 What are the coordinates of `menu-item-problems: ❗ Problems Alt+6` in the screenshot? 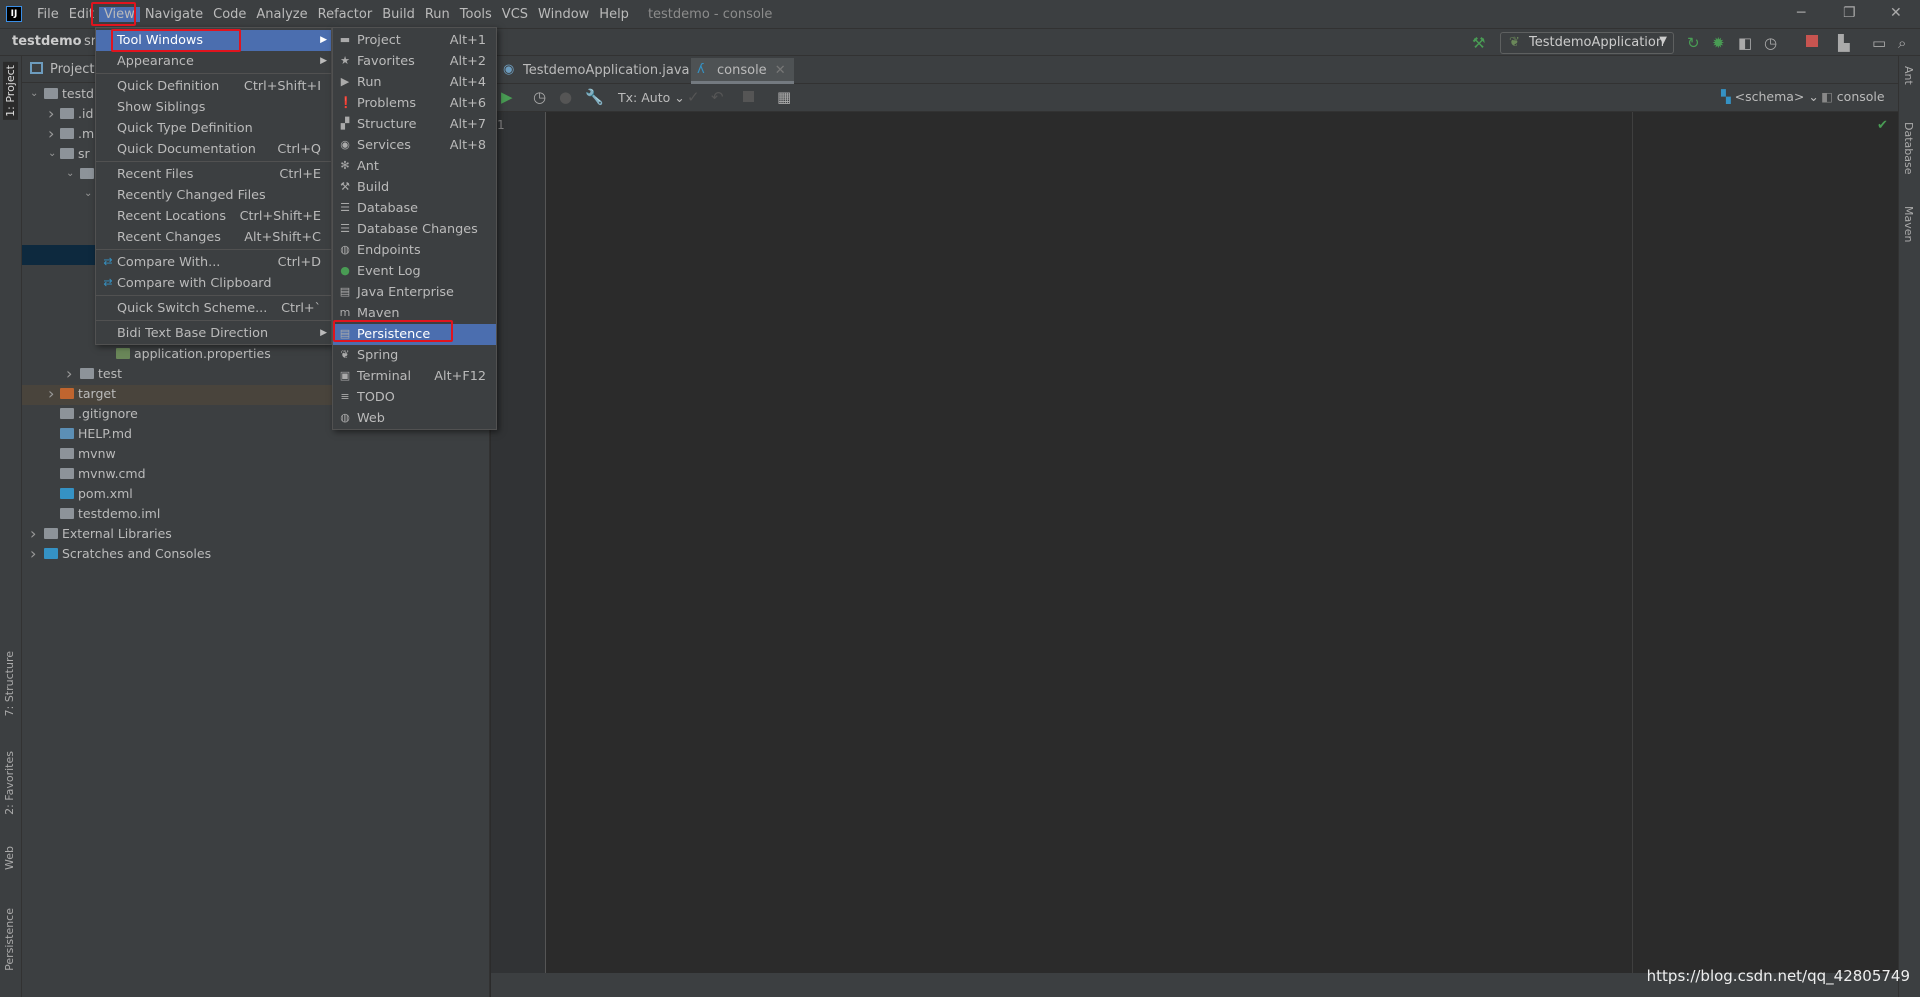 It's located at (414, 103).